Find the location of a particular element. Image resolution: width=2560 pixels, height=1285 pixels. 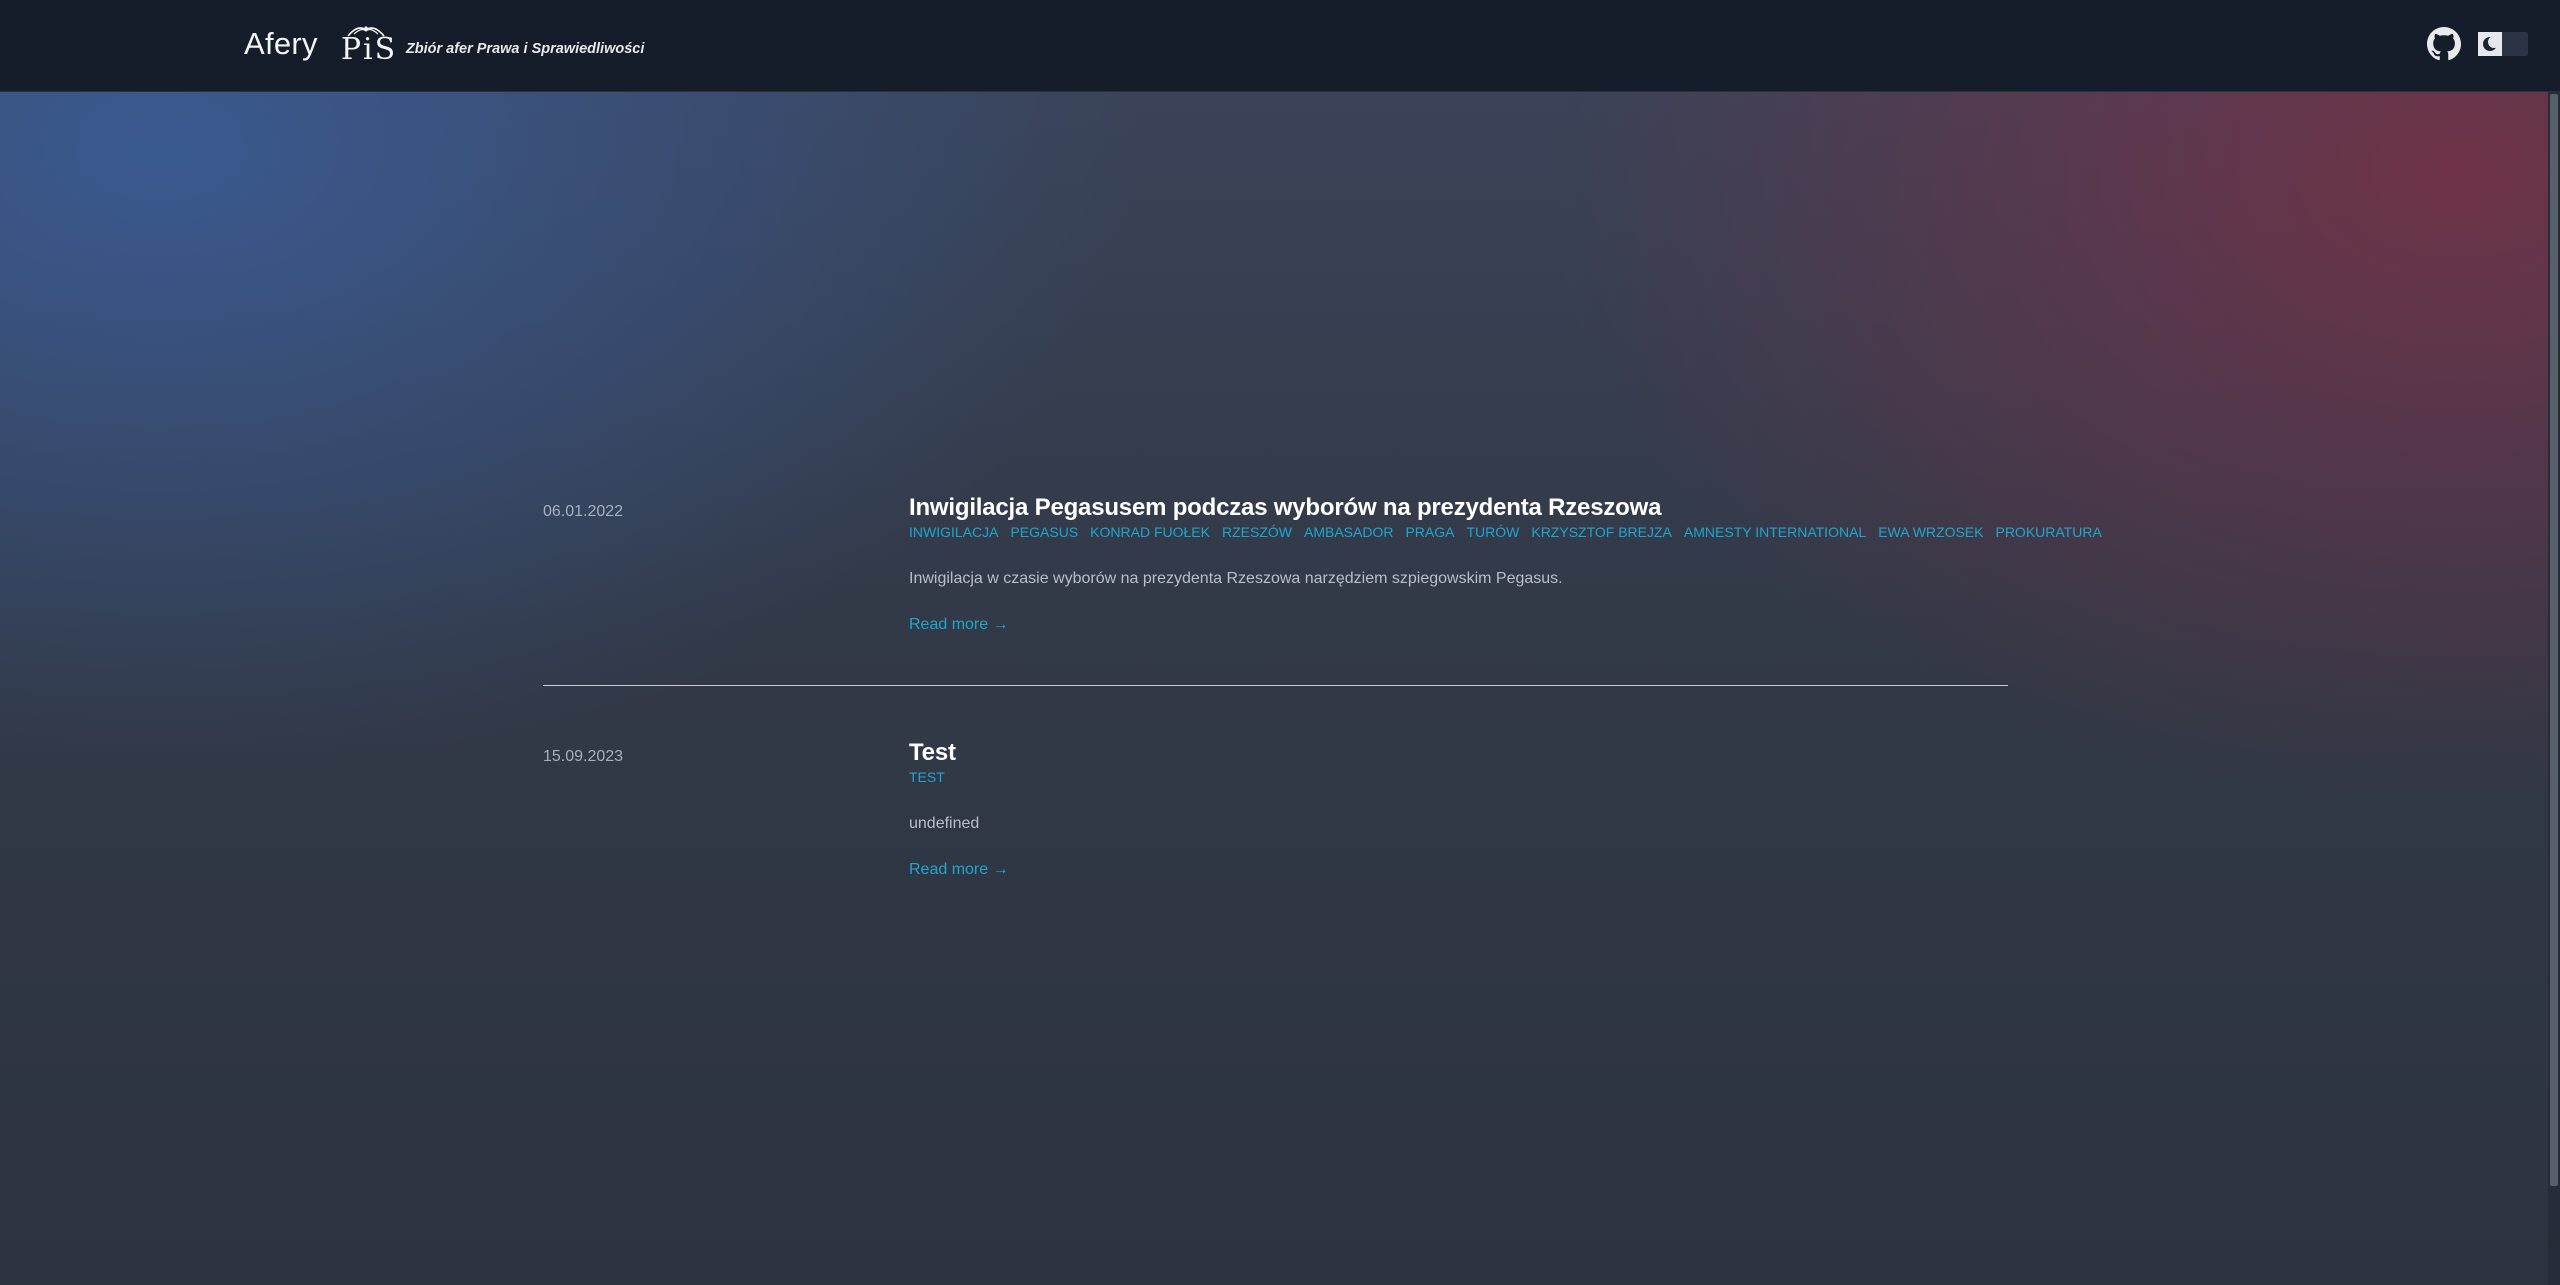

tag-link: AMBASADOR is located at coordinates (1348, 532).